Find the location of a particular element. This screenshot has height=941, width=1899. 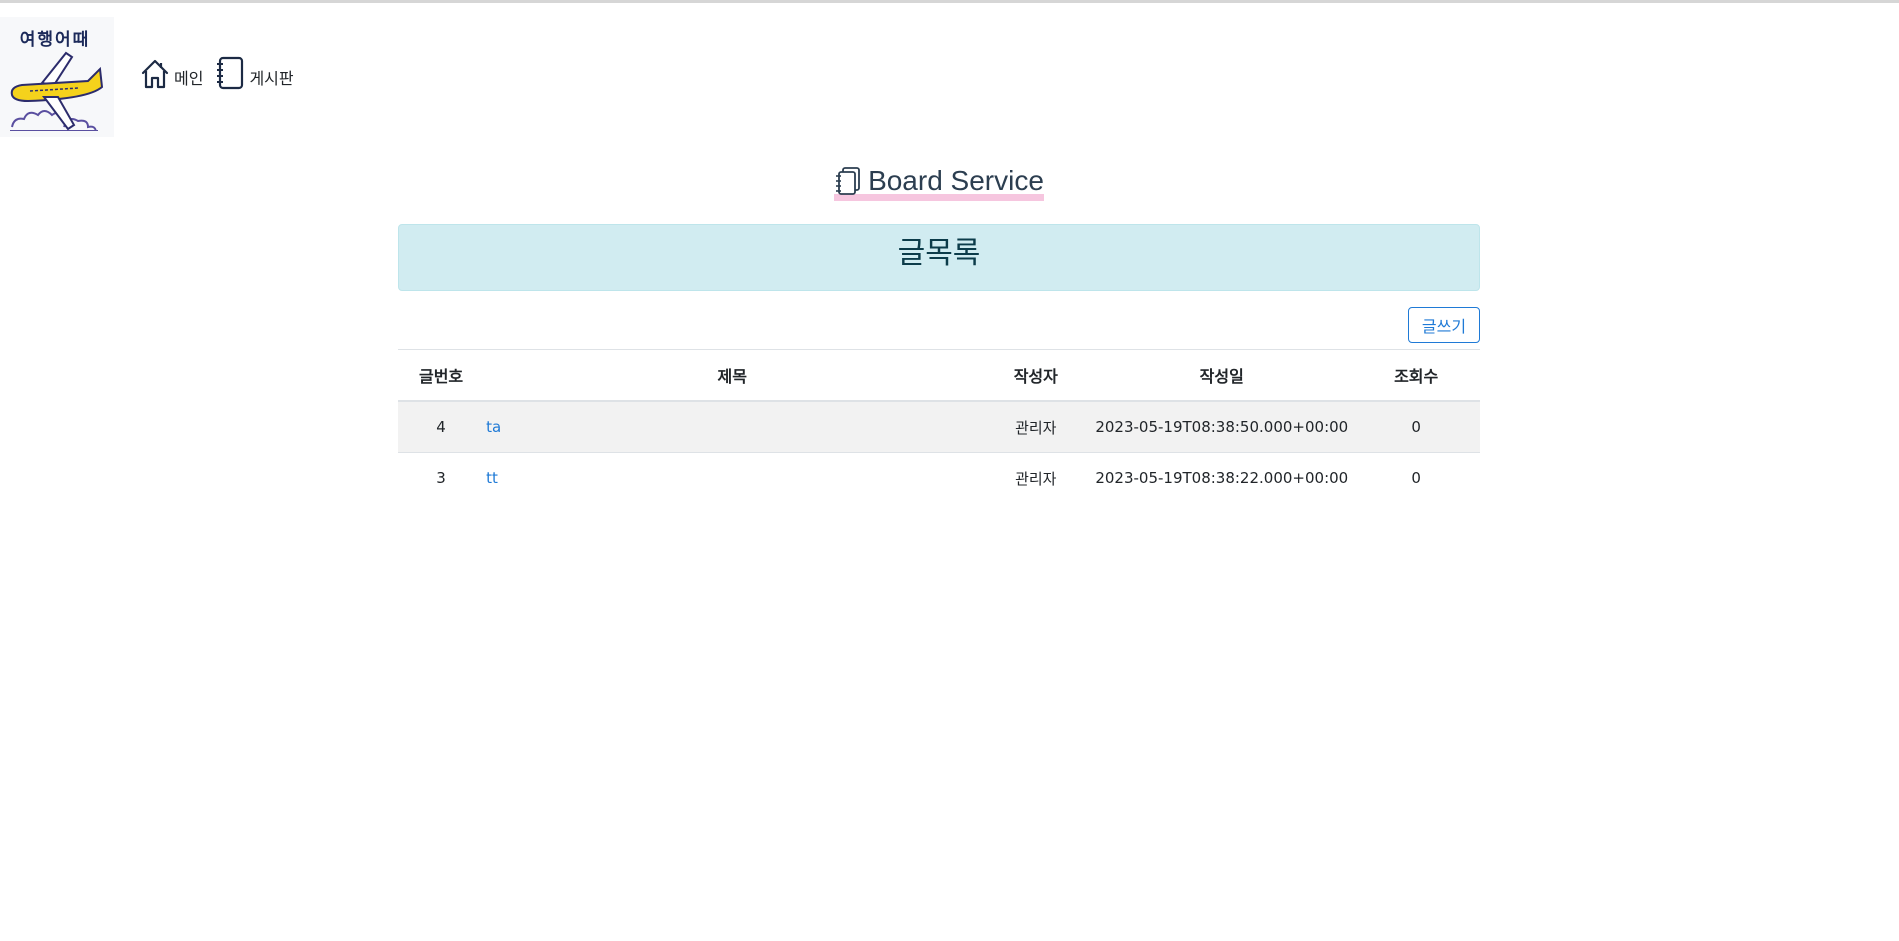

cell-no: 4 is located at coordinates (441, 426).